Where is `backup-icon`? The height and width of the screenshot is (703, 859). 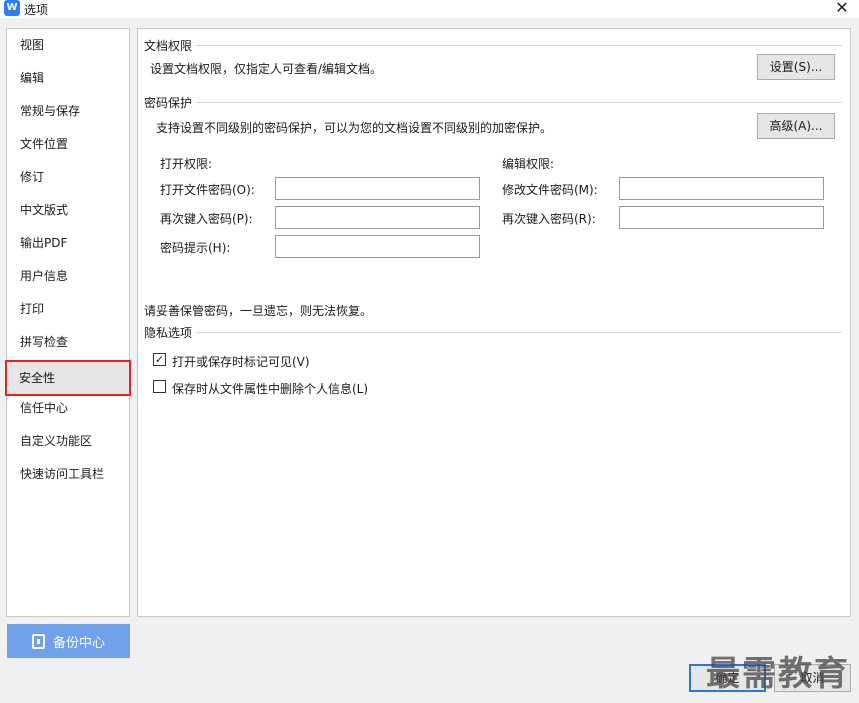 backup-icon is located at coordinates (38, 641).